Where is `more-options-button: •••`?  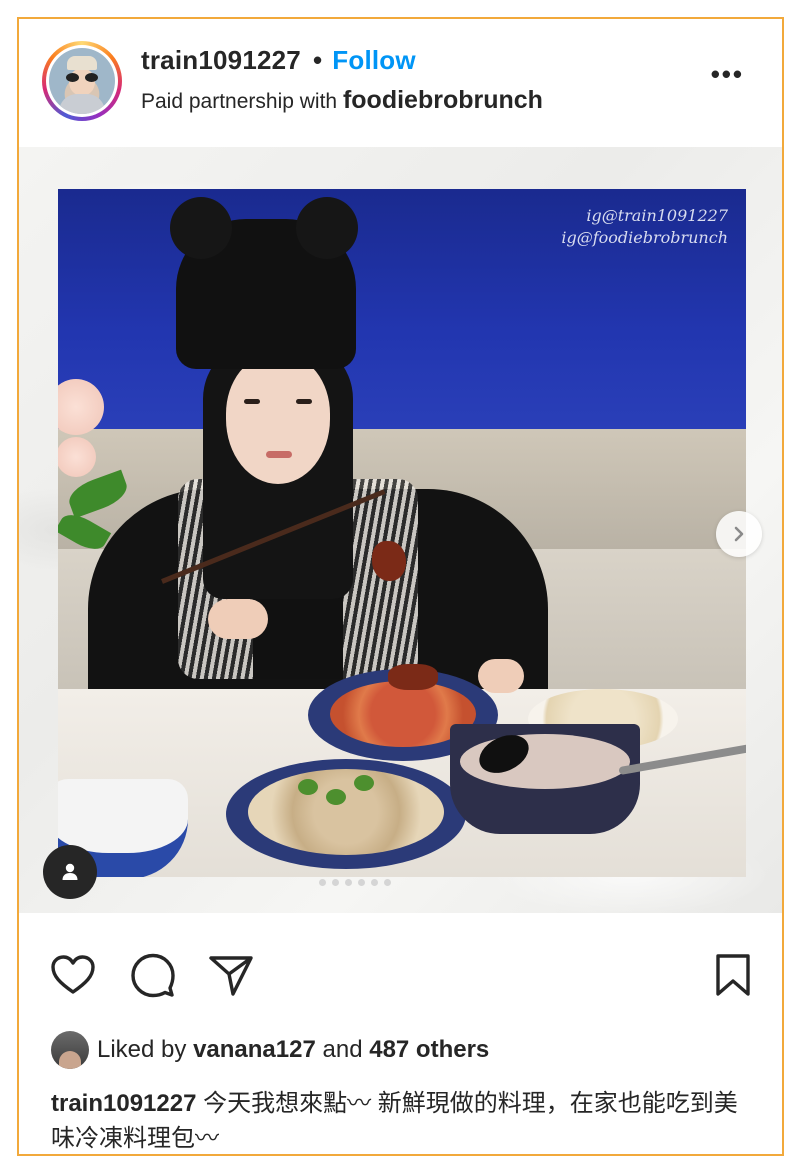
more-options-button: ••• is located at coordinates (727, 74).